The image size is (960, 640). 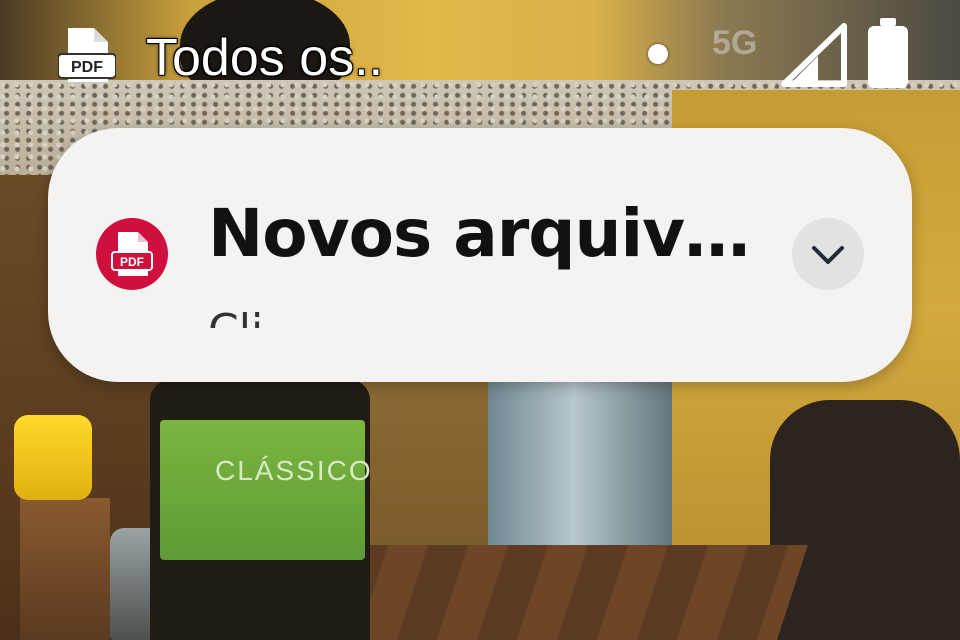 I want to click on bottle-label-text: CLÁSSICO, so click(x=294, y=470).